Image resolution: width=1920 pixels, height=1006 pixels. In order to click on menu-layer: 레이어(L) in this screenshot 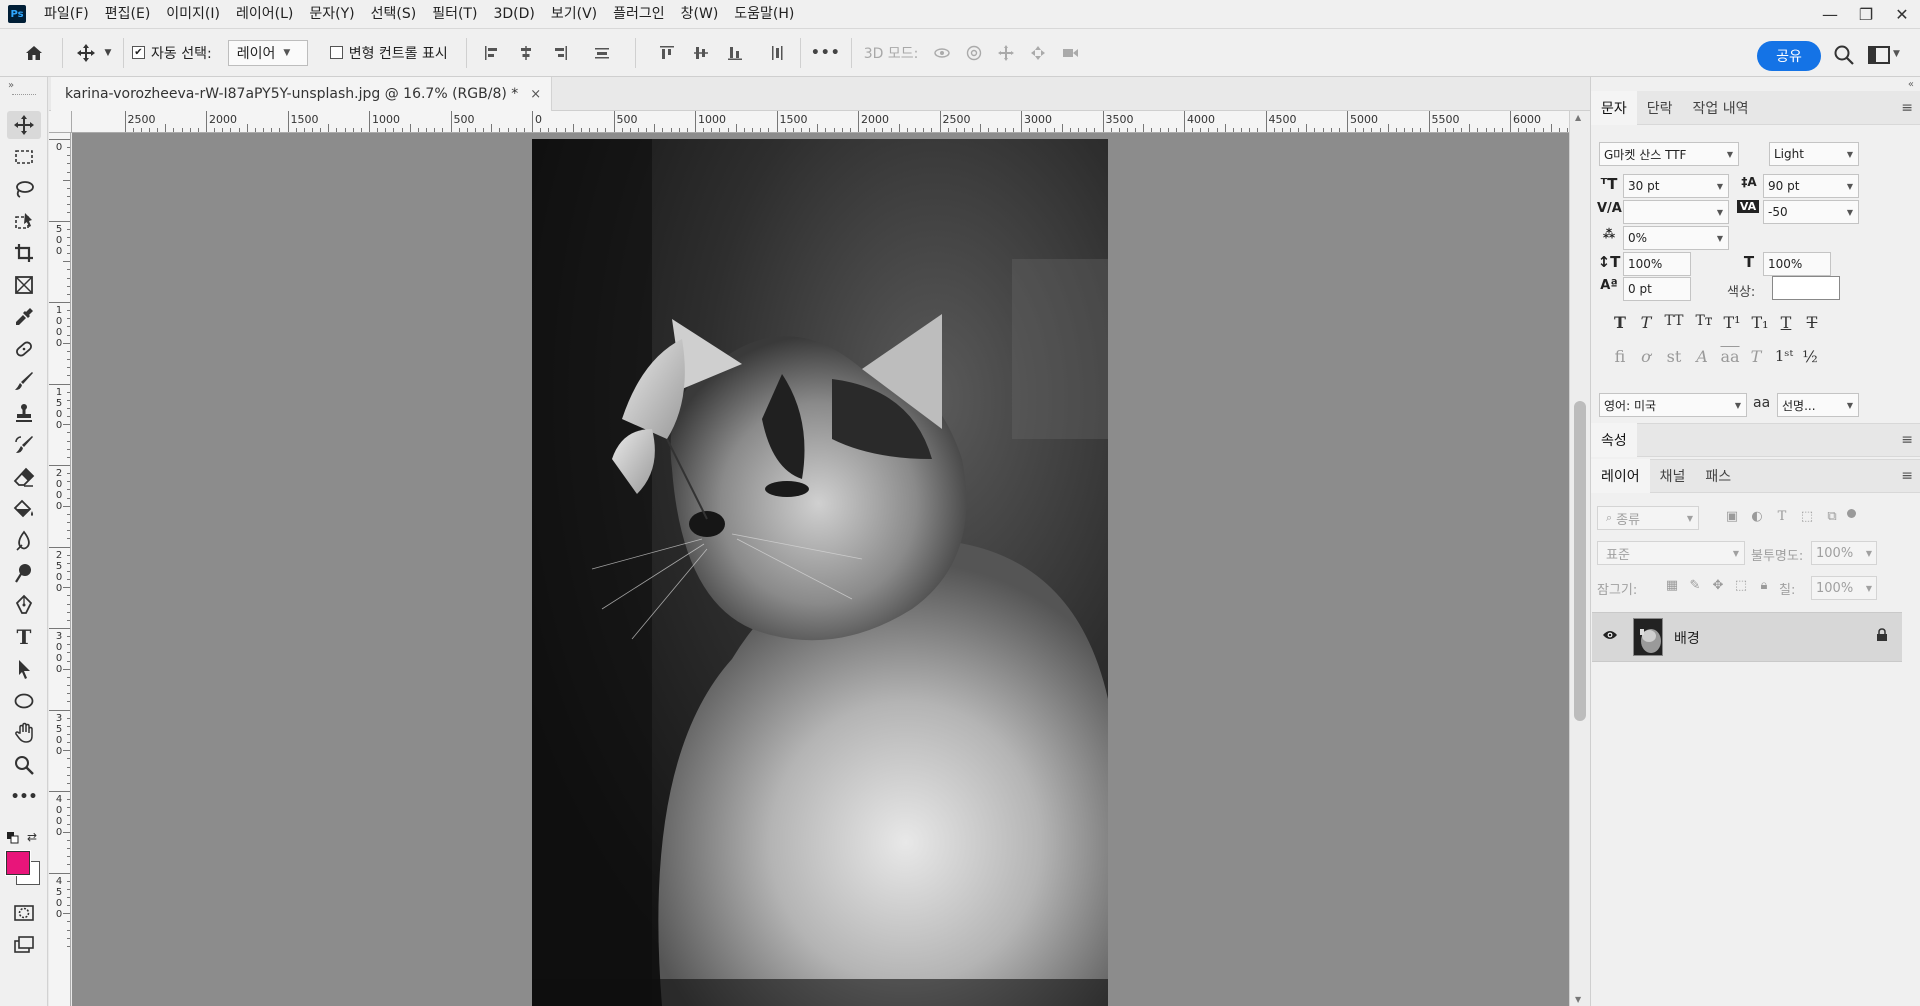, I will do `click(264, 14)`.